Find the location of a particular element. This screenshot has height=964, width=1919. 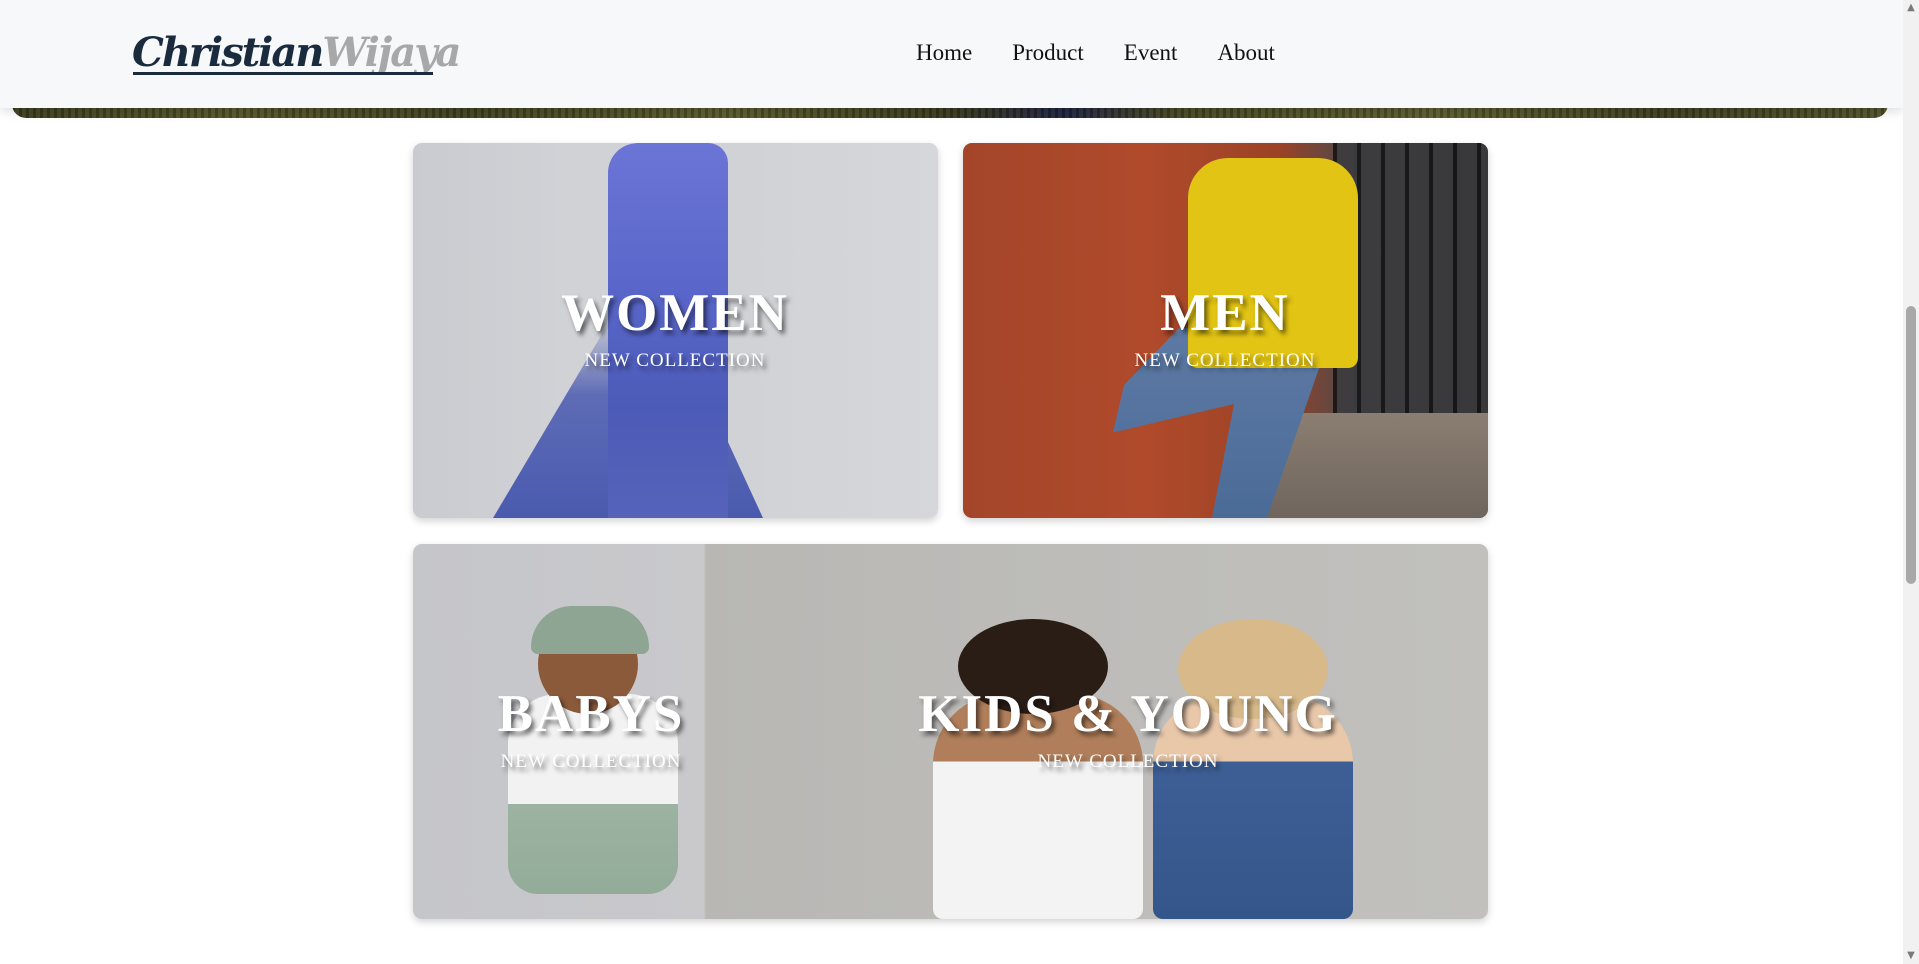

baby-cap-image is located at coordinates (590, 630).